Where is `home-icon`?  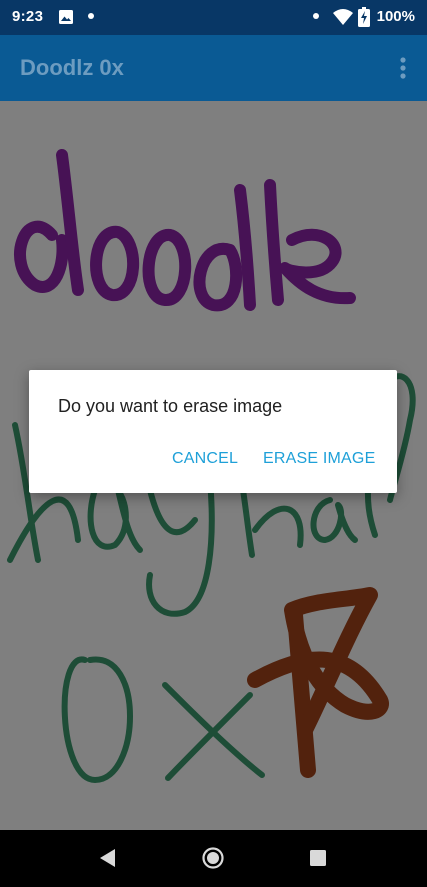
home-icon is located at coordinates (213, 858).